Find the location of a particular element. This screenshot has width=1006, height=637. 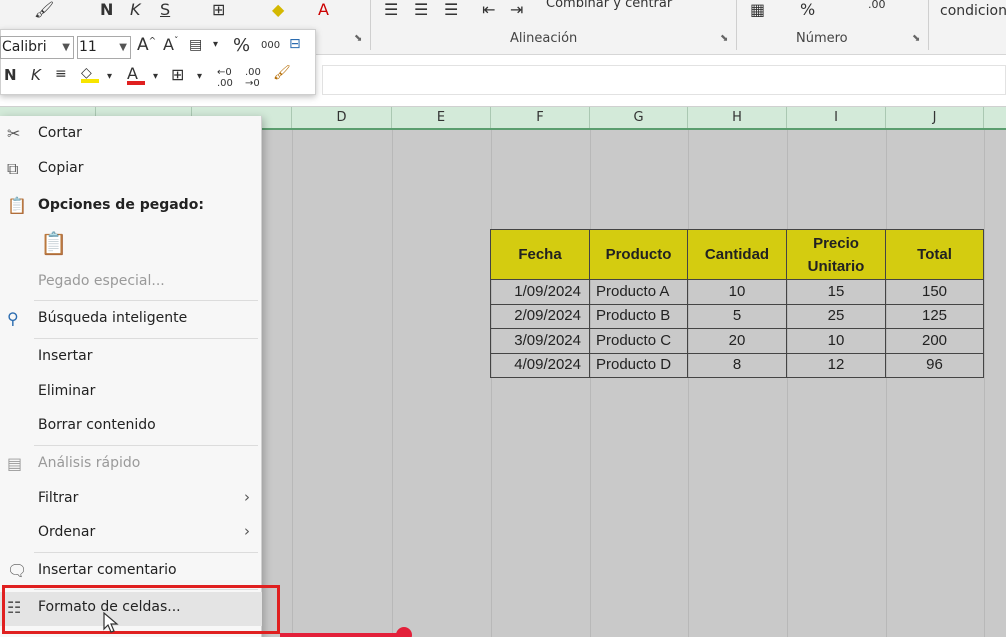

decrease-decimal-icon: .00 →0 is located at coordinates (253, 78).